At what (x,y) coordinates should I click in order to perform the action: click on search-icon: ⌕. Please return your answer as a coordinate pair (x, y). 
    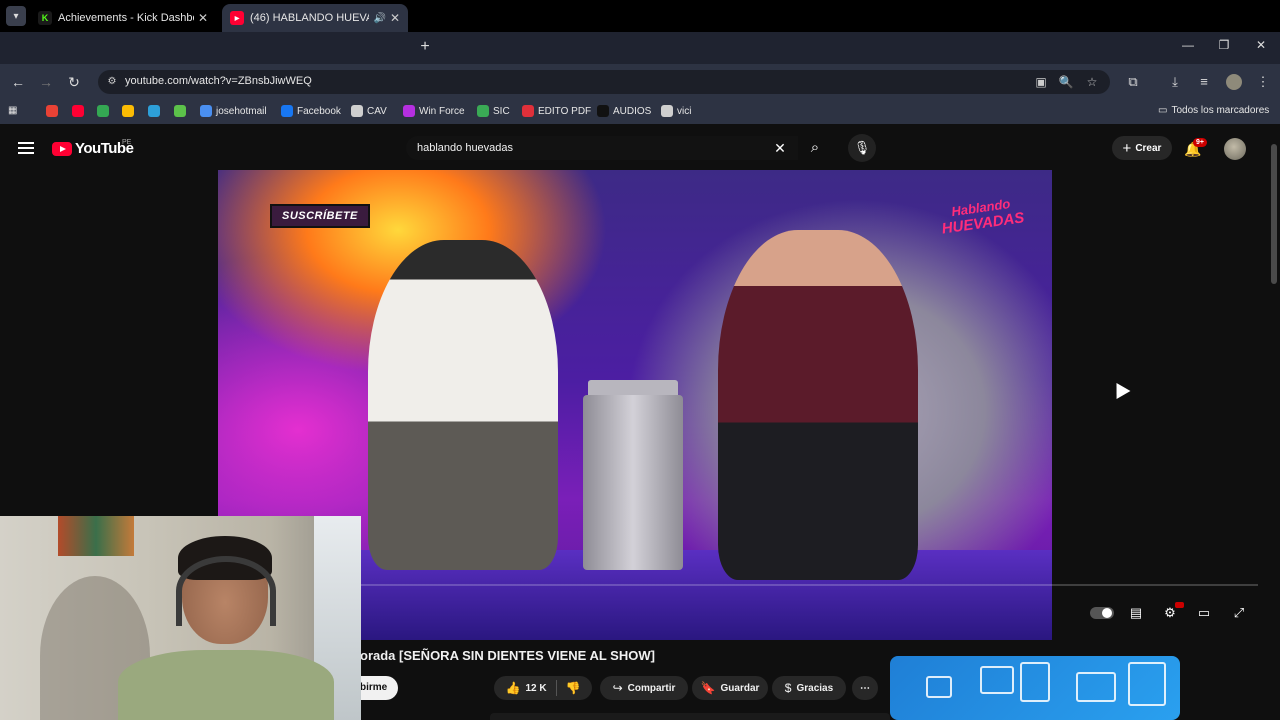
    Looking at the image, I should click on (815, 148).